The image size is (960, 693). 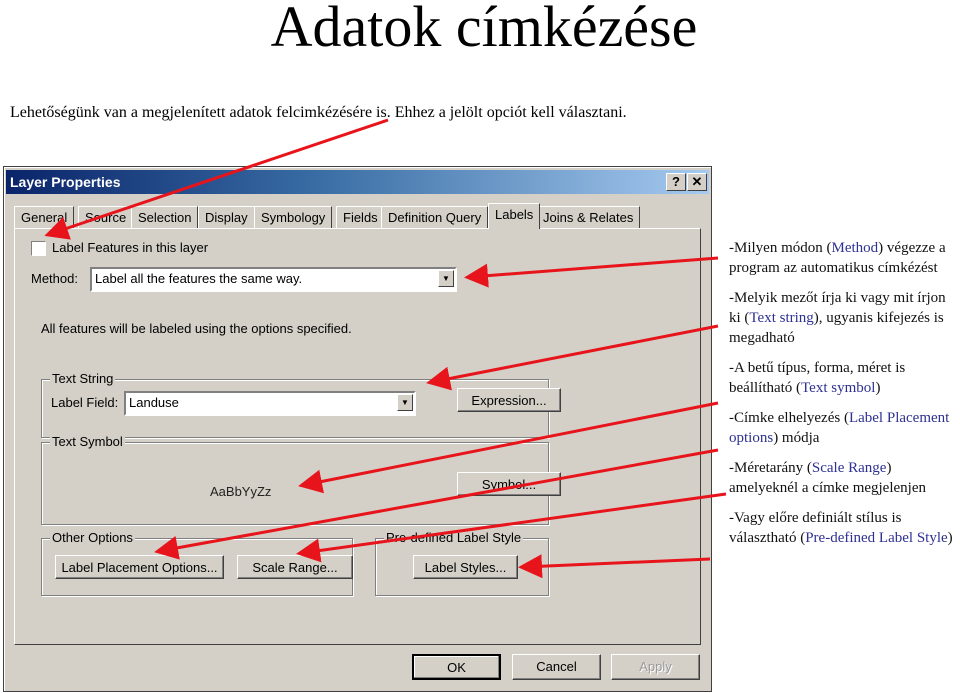 What do you see at coordinates (65, 182) in the screenshot?
I see `dialog-title: Layer Properties` at bounding box center [65, 182].